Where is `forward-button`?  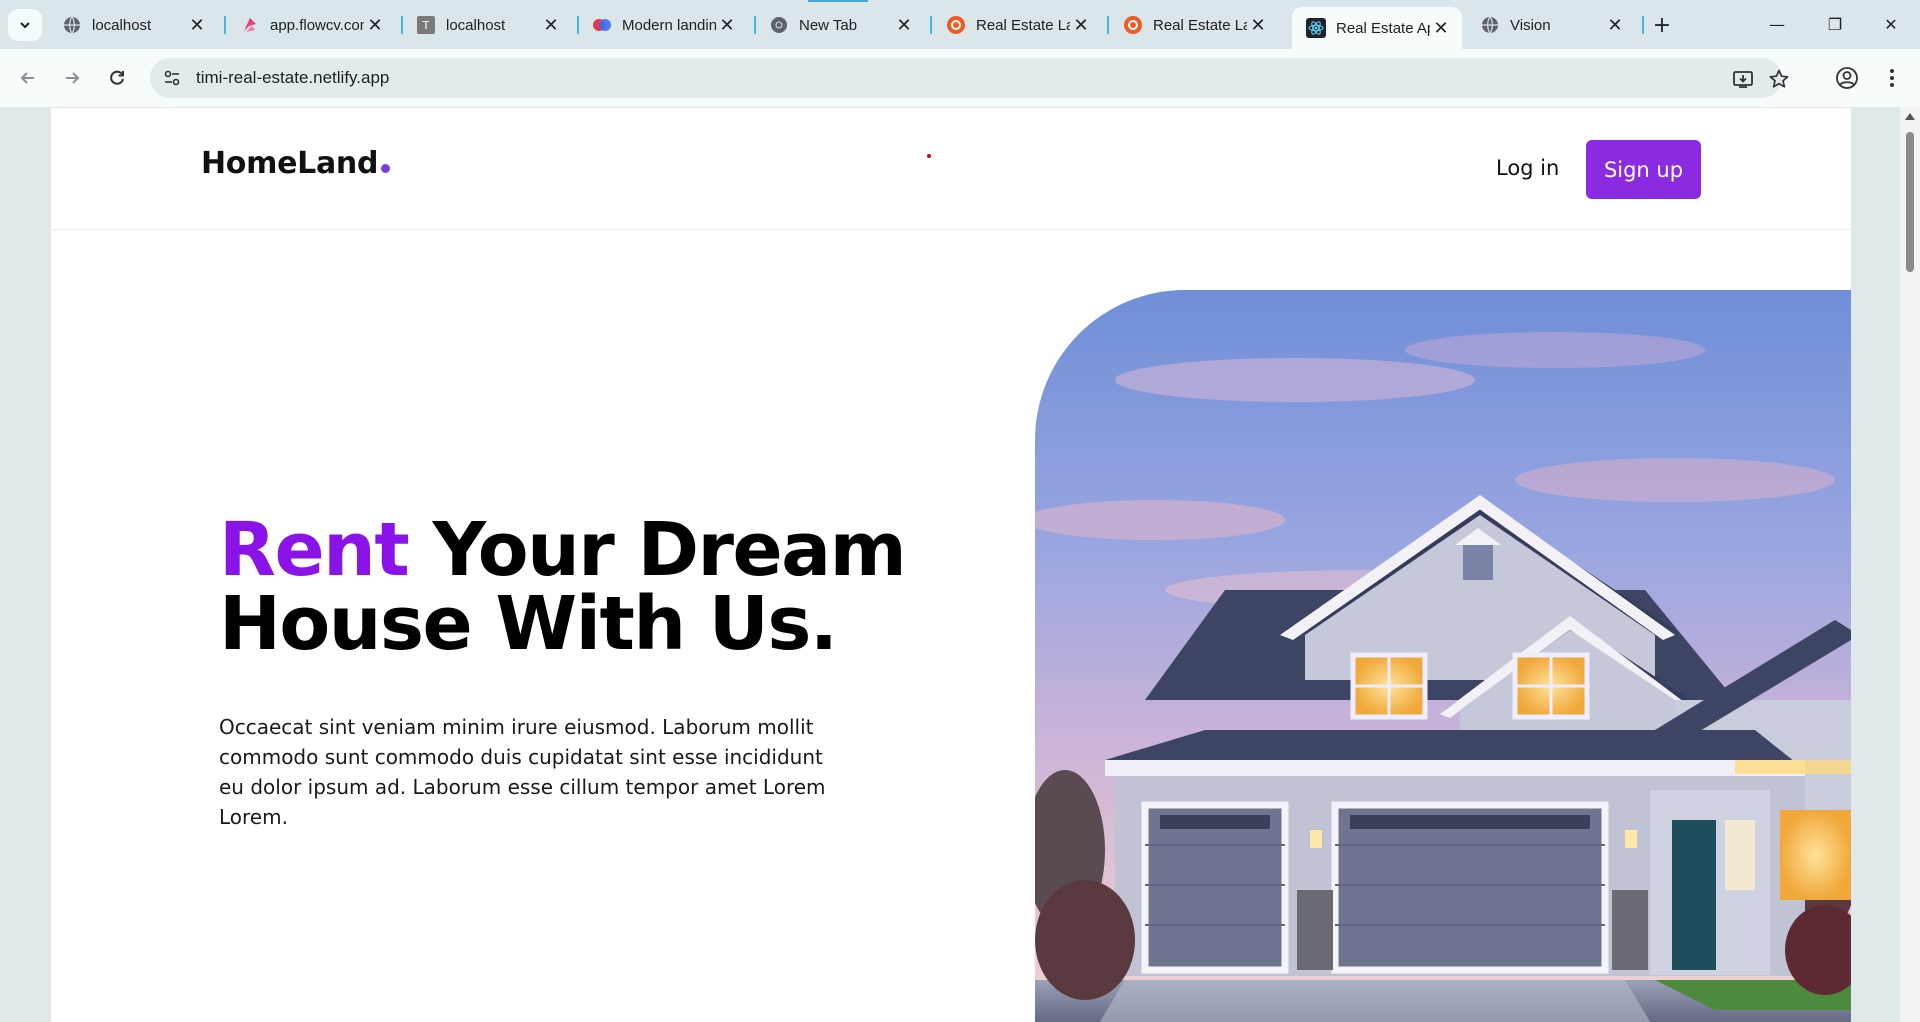 forward-button is located at coordinates (72, 78).